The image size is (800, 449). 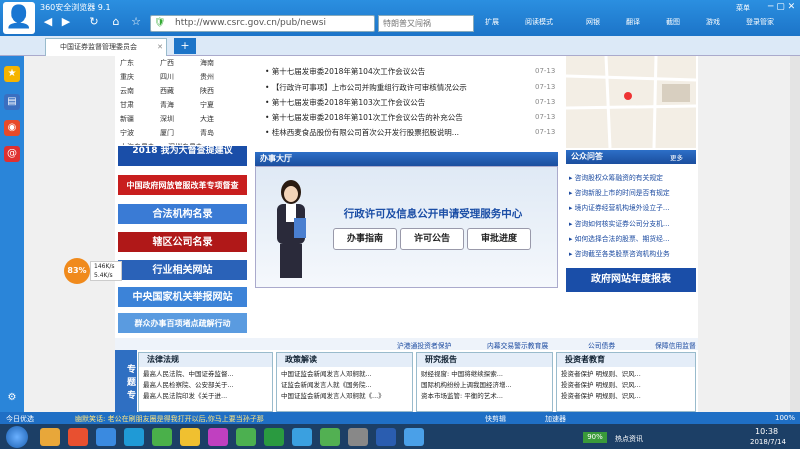 I want to click on bank-button: 网银, so click(x=593, y=22).